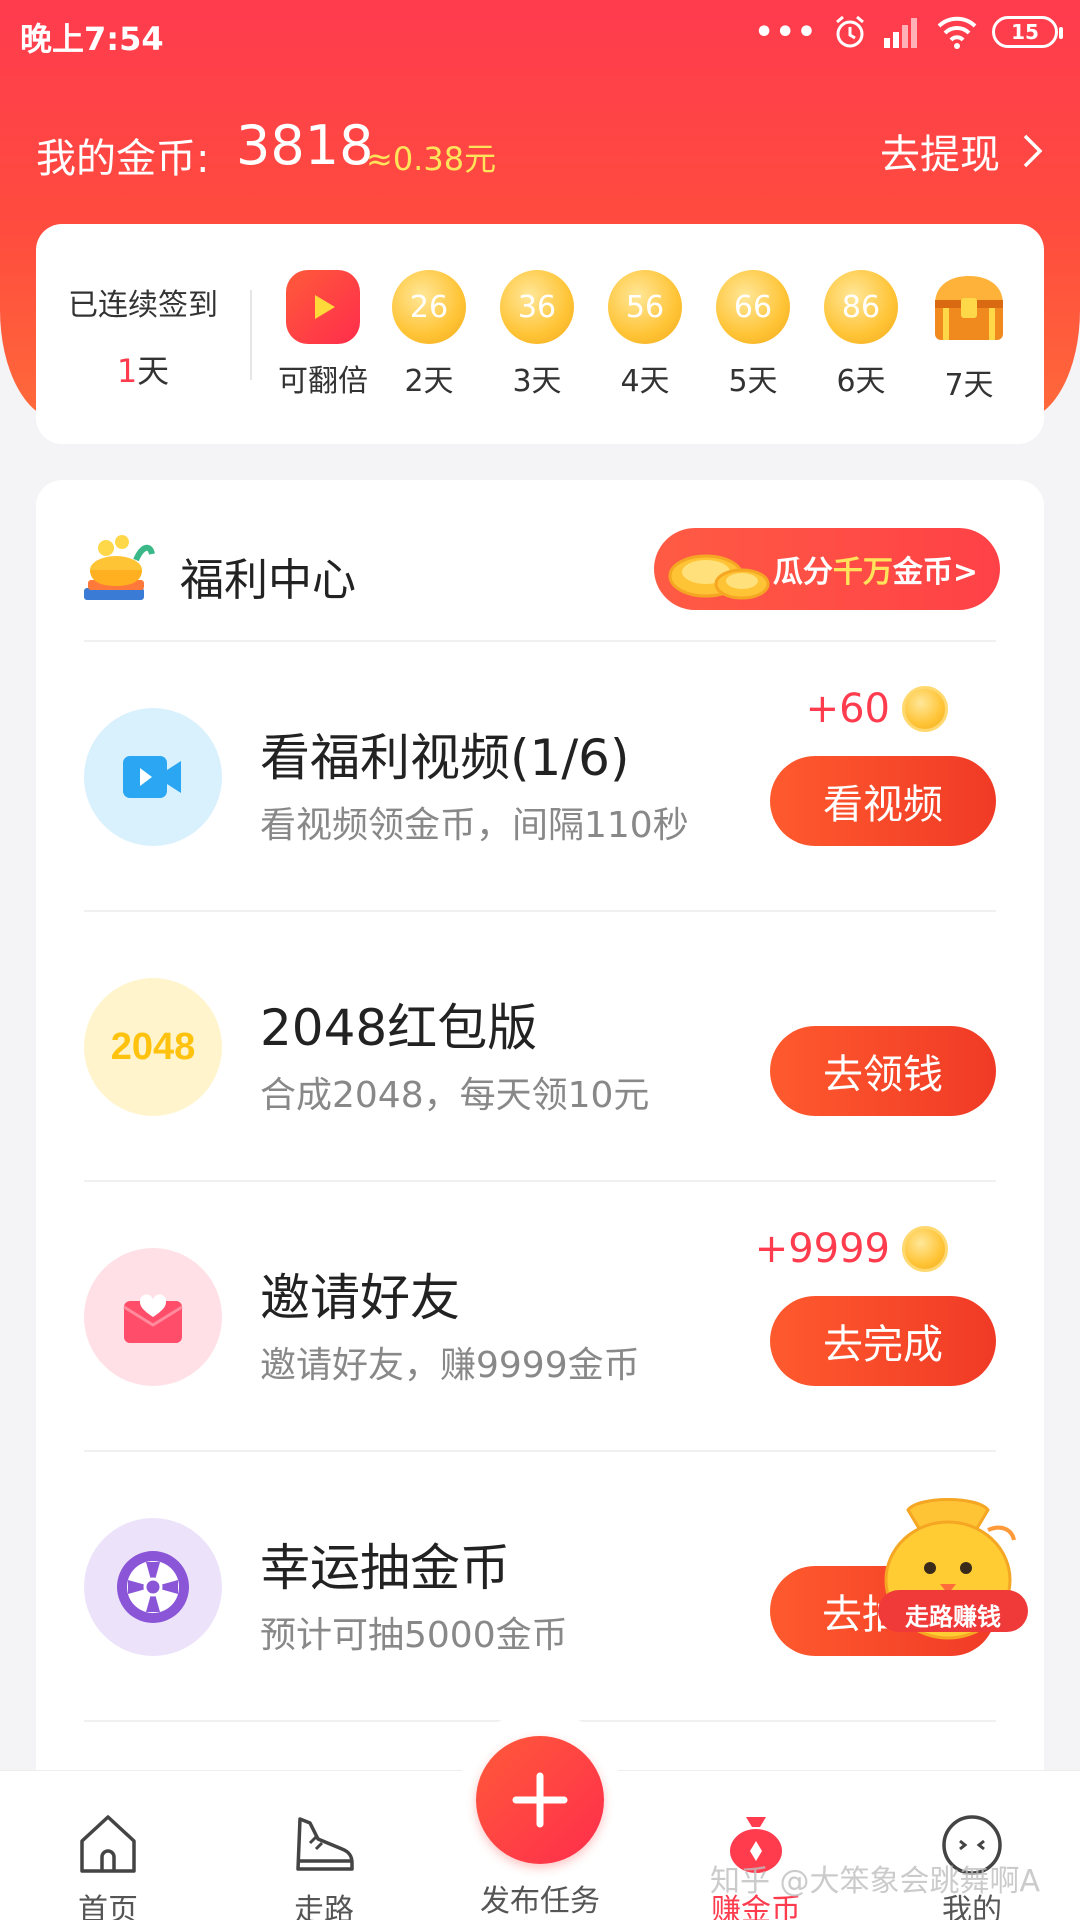 The height and width of the screenshot is (1920, 1080). What do you see at coordinates (431, 159) in the screenshot?
I see `coin-yuan-value: ≈0.38元` at bounding box center [431, 159].